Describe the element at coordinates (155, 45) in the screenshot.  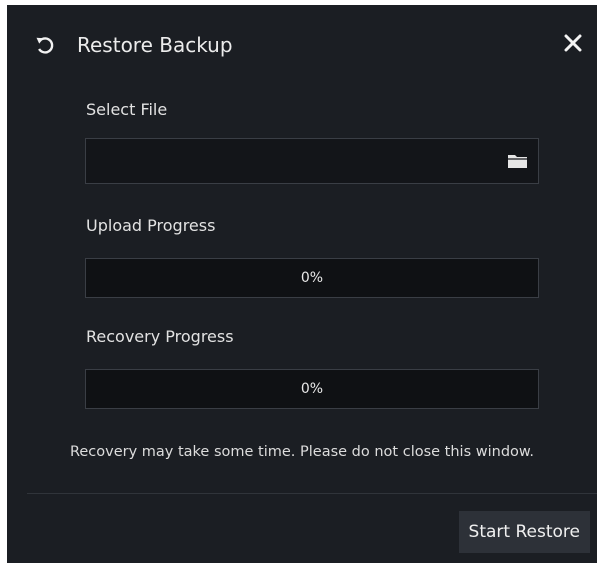
I see `dialog-title: Restore Backup` at that location.